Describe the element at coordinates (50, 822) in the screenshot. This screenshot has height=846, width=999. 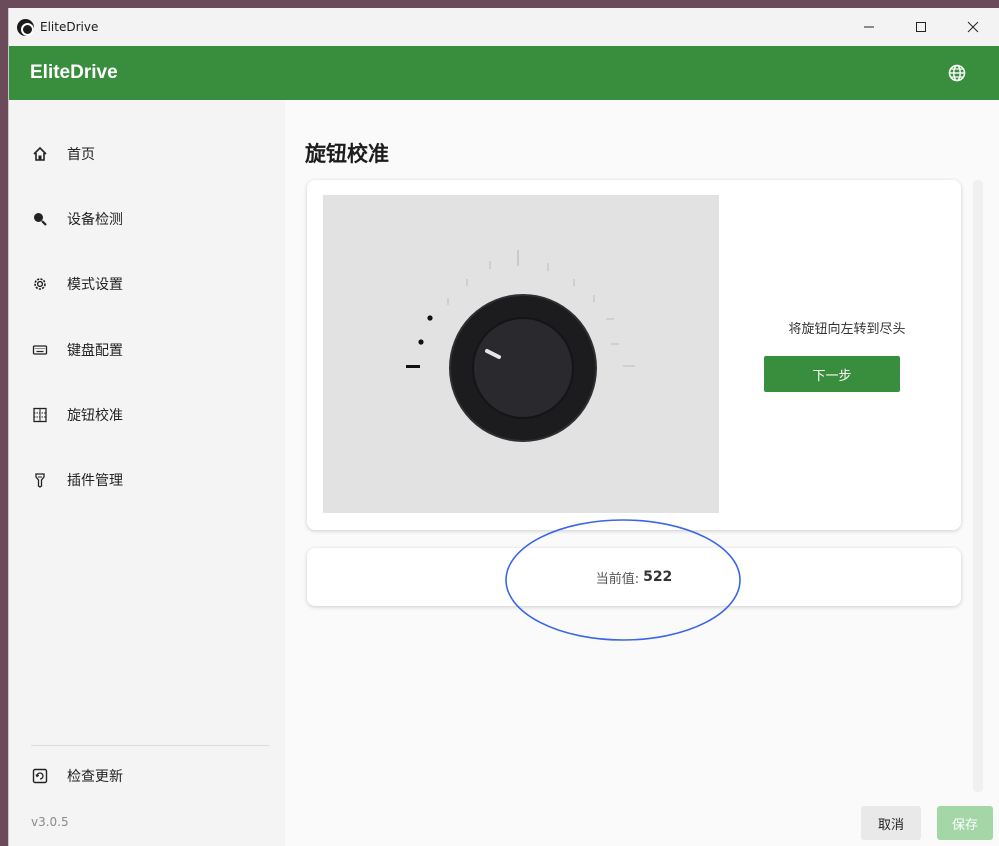
I see `version-label: v3.0.5` at that location.